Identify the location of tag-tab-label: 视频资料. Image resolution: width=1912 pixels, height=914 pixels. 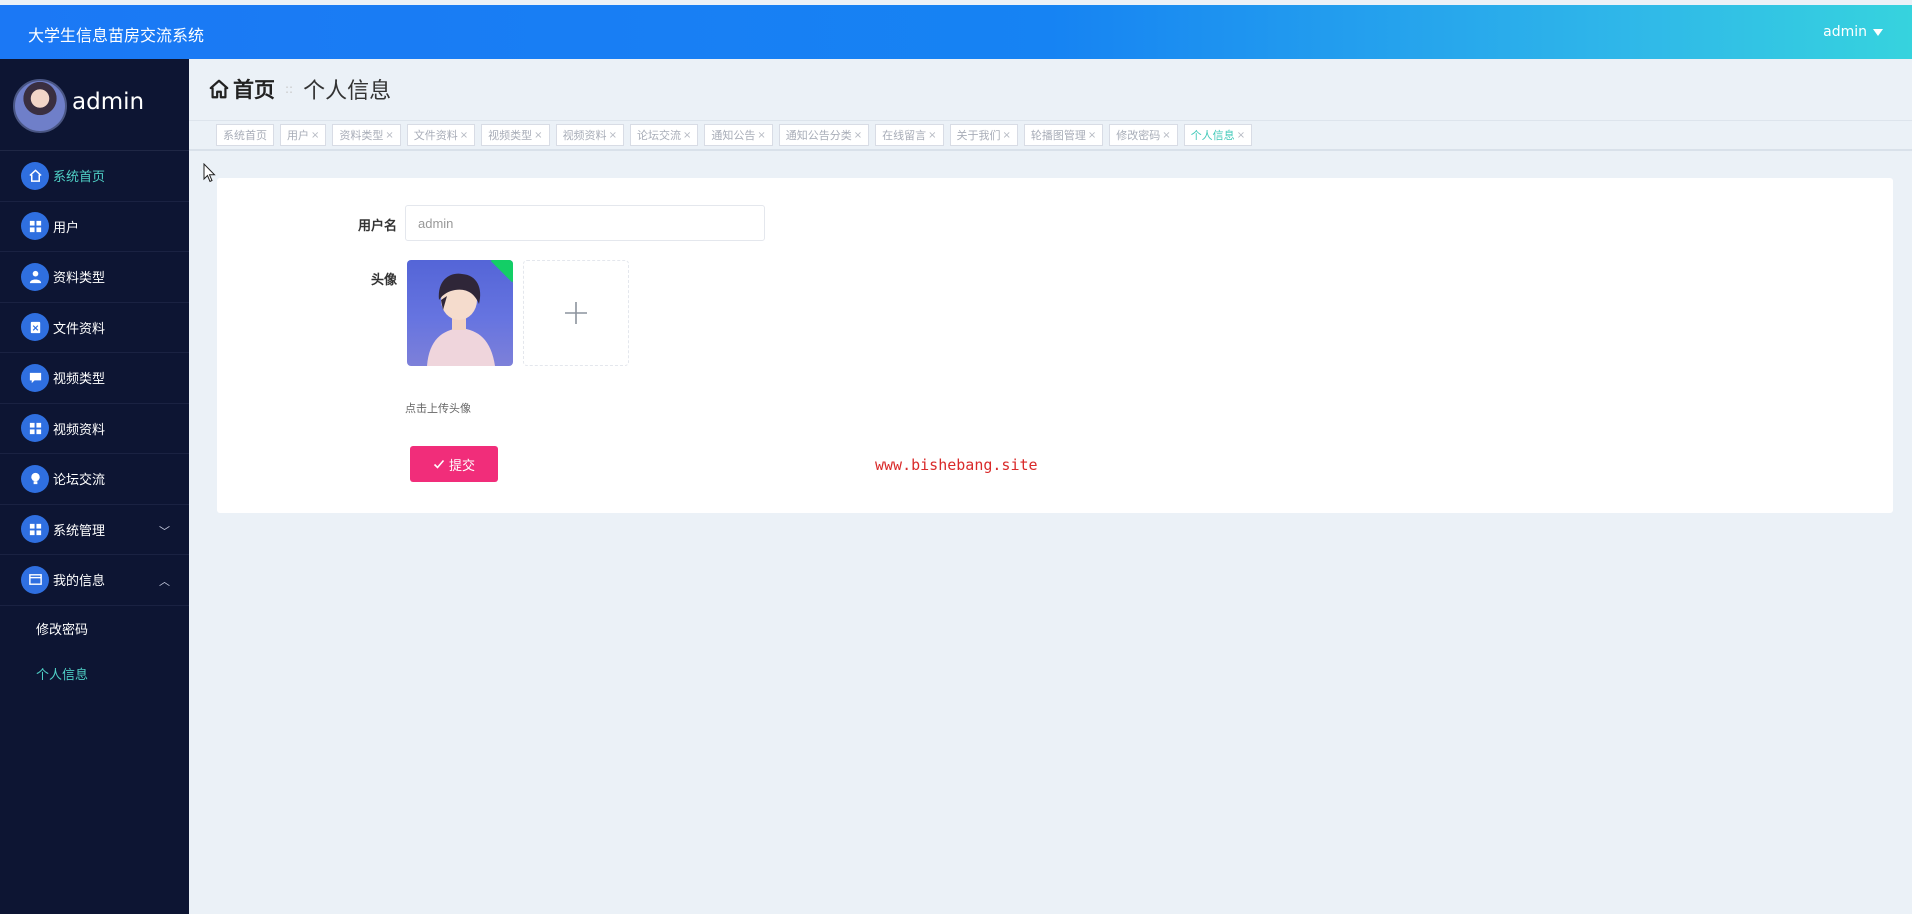
(584, 135).